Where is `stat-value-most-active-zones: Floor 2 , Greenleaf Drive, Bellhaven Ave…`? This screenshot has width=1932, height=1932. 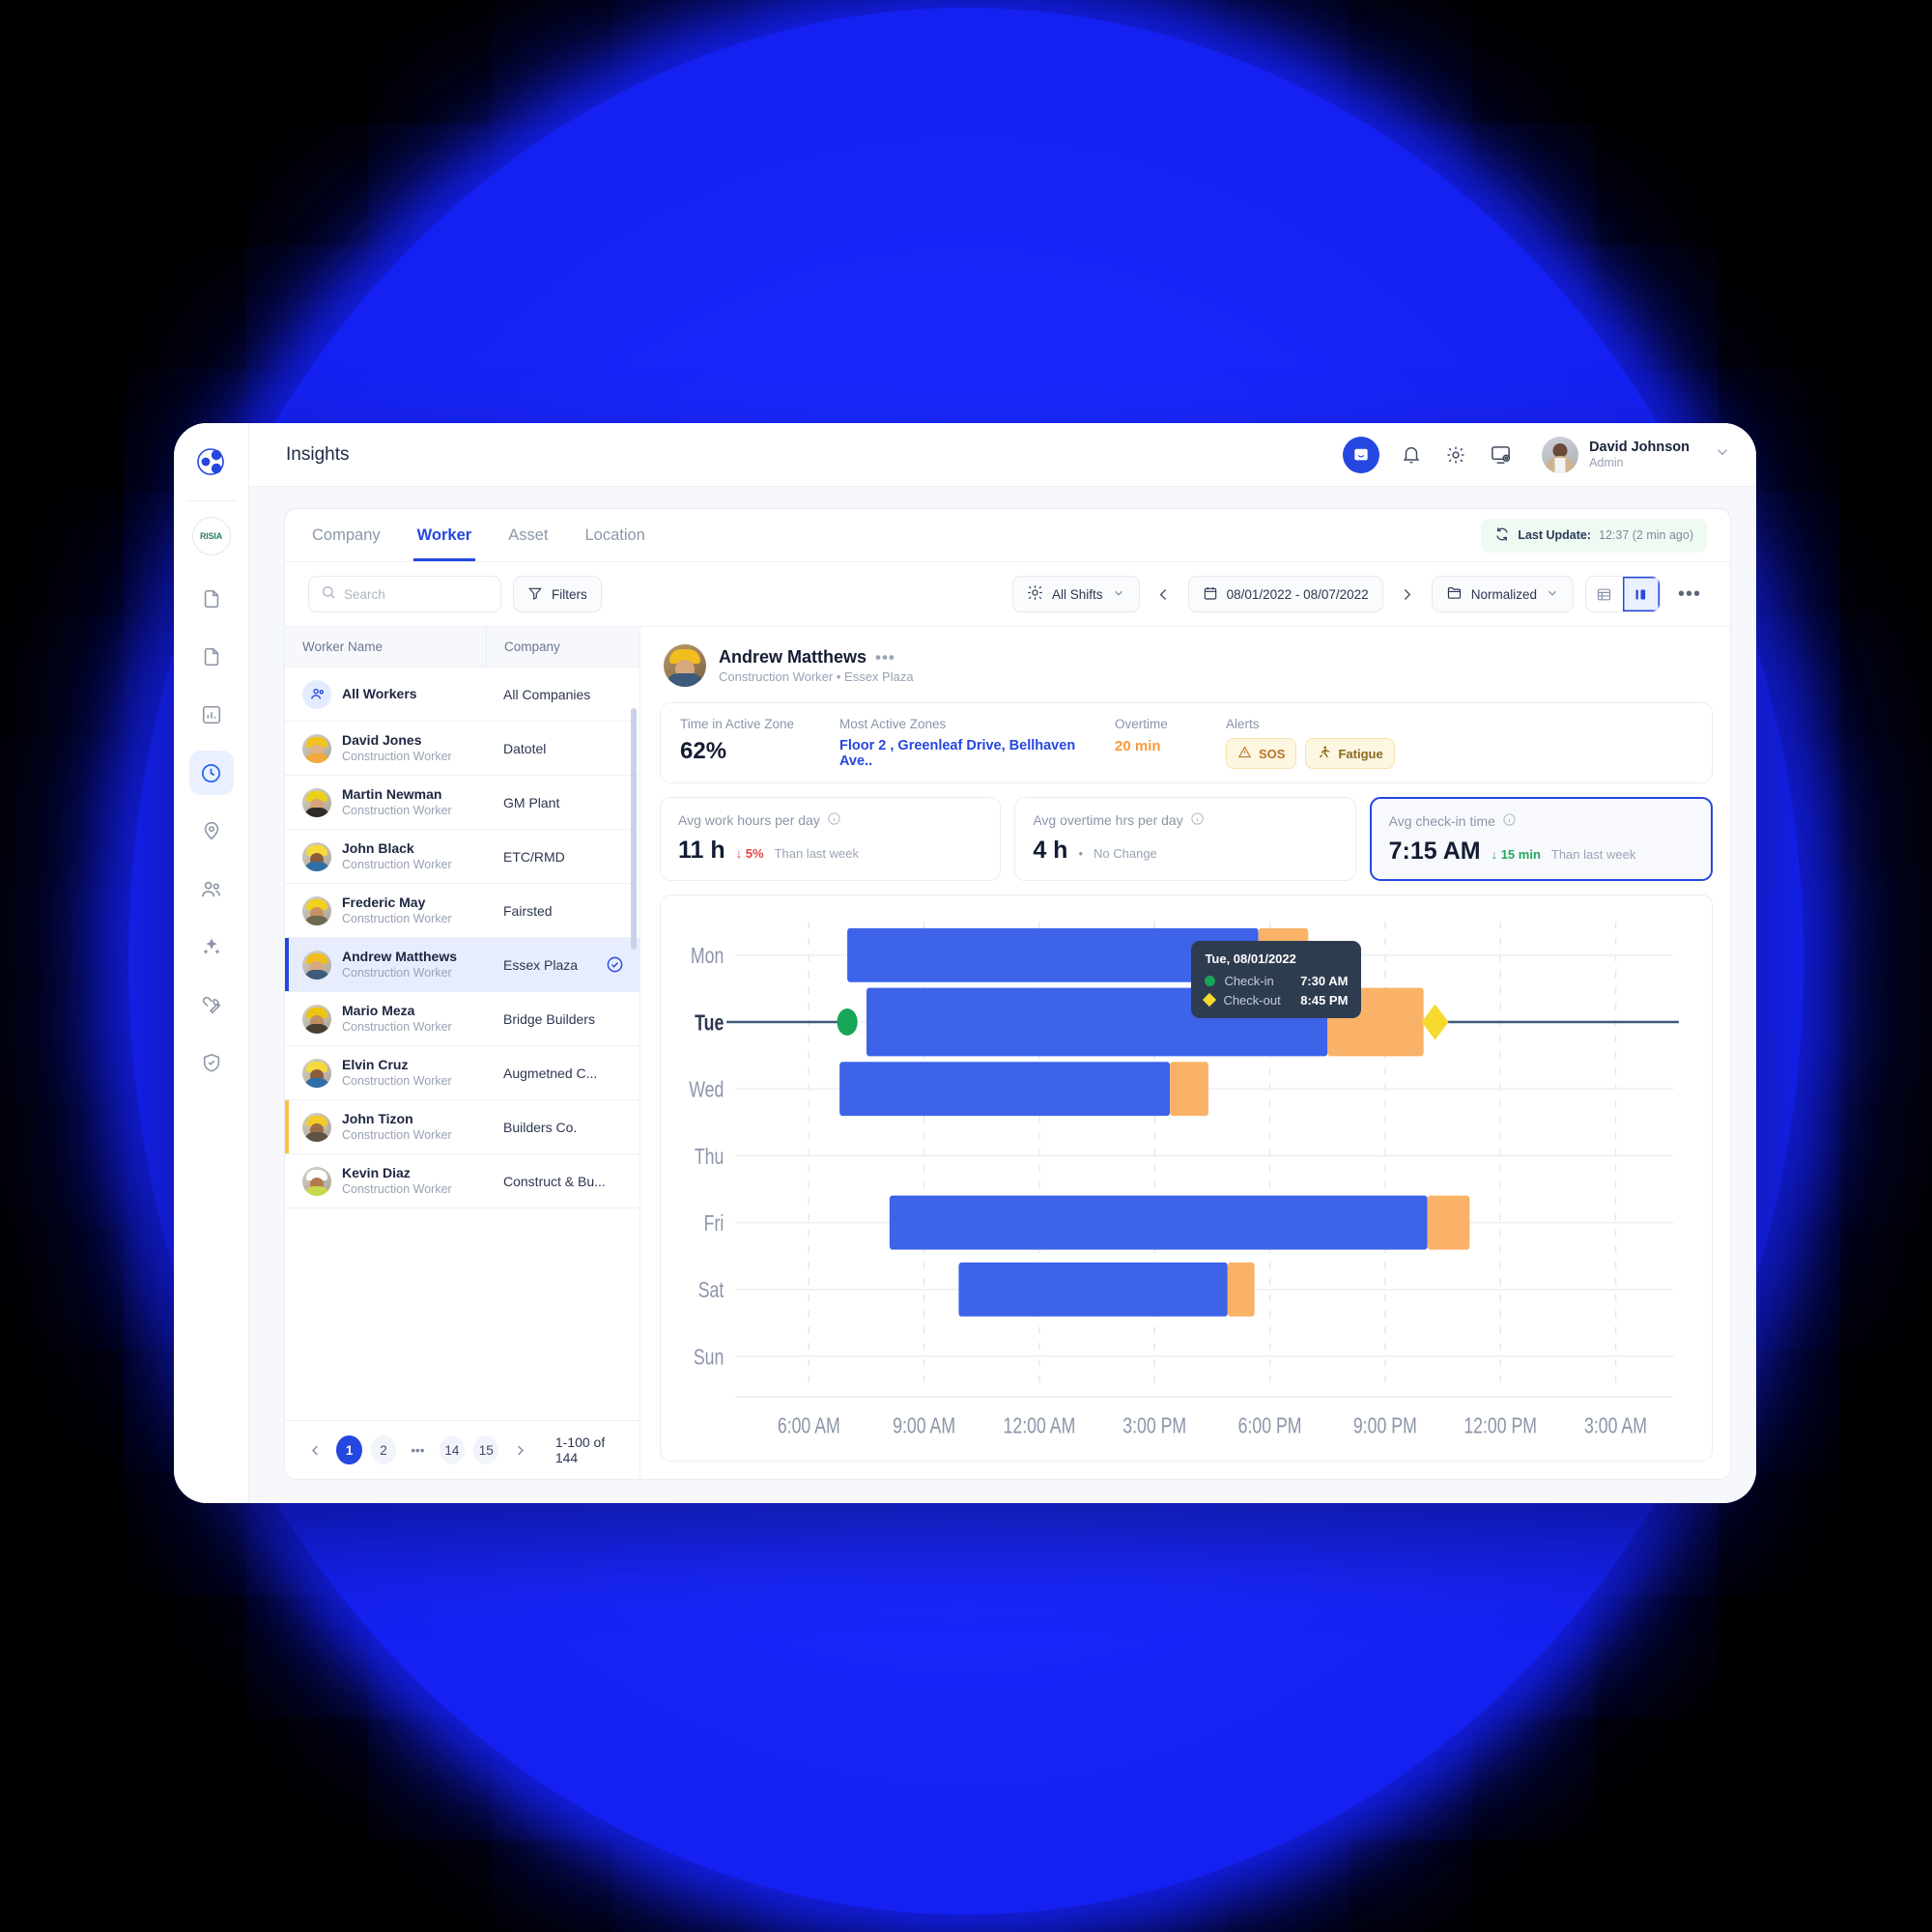 stat-value-most-active-zones: Floor 2 , Greenleaf Drive, Bellhaven Ave… is located at coordinates (962, 753).